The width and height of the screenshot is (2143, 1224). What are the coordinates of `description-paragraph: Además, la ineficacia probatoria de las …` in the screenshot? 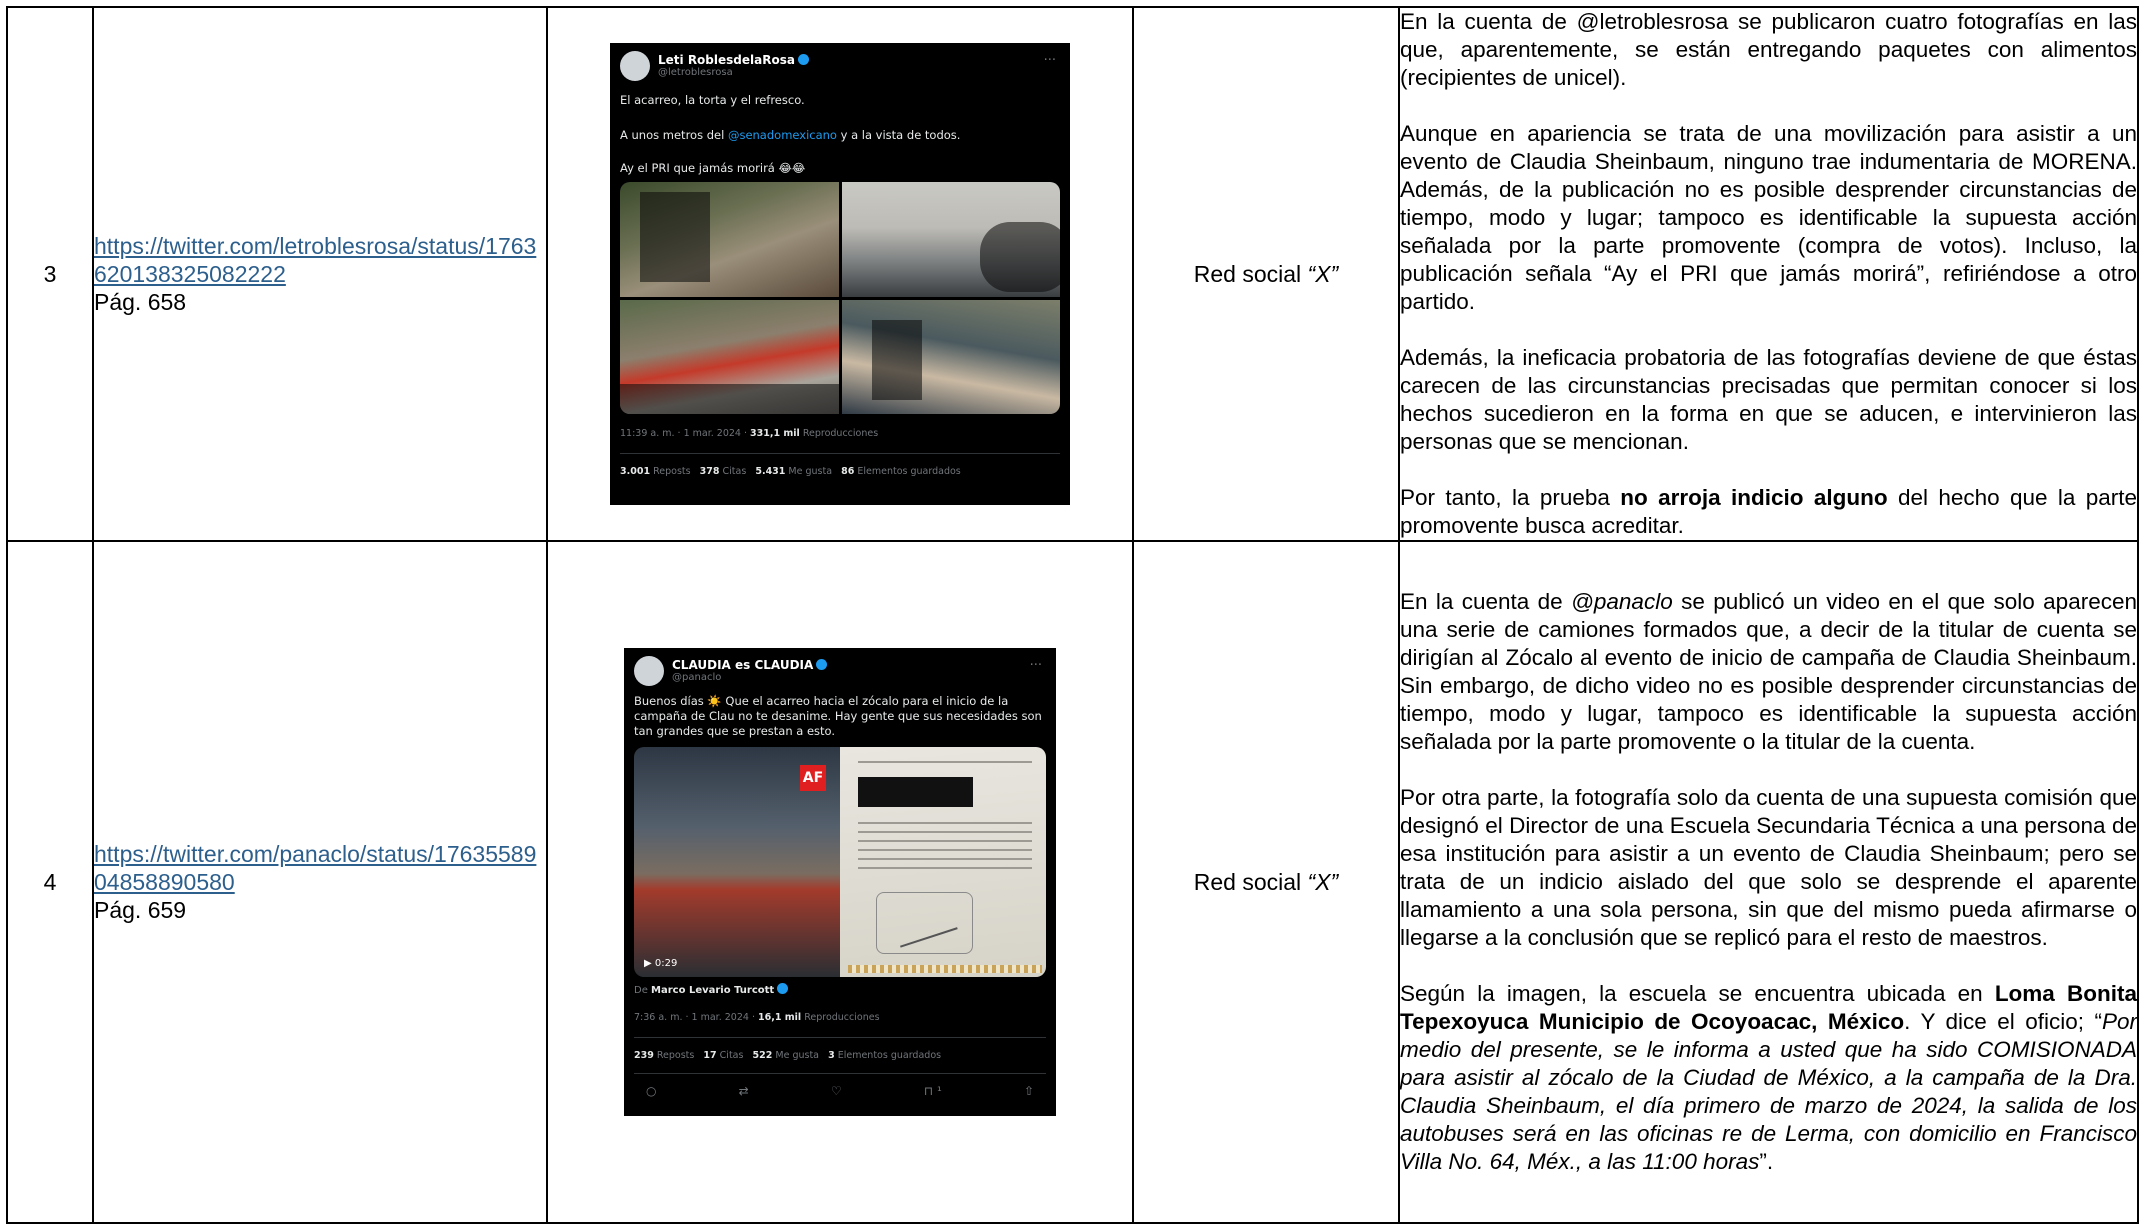 It's located at (1768, 399).